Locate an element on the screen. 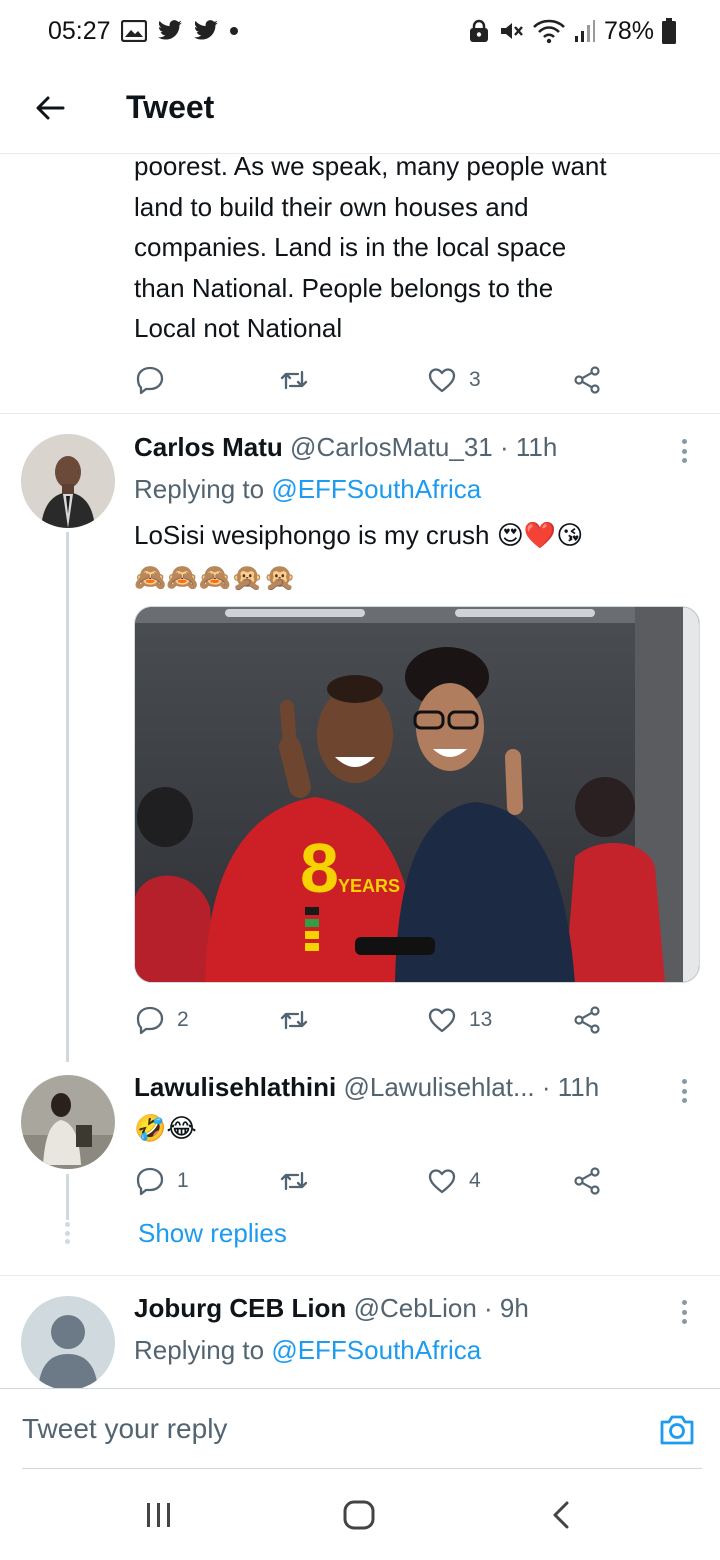 The width and height of the screenshot is (720, 1560). app-header: Tweet is located at coordinates (360, 108).